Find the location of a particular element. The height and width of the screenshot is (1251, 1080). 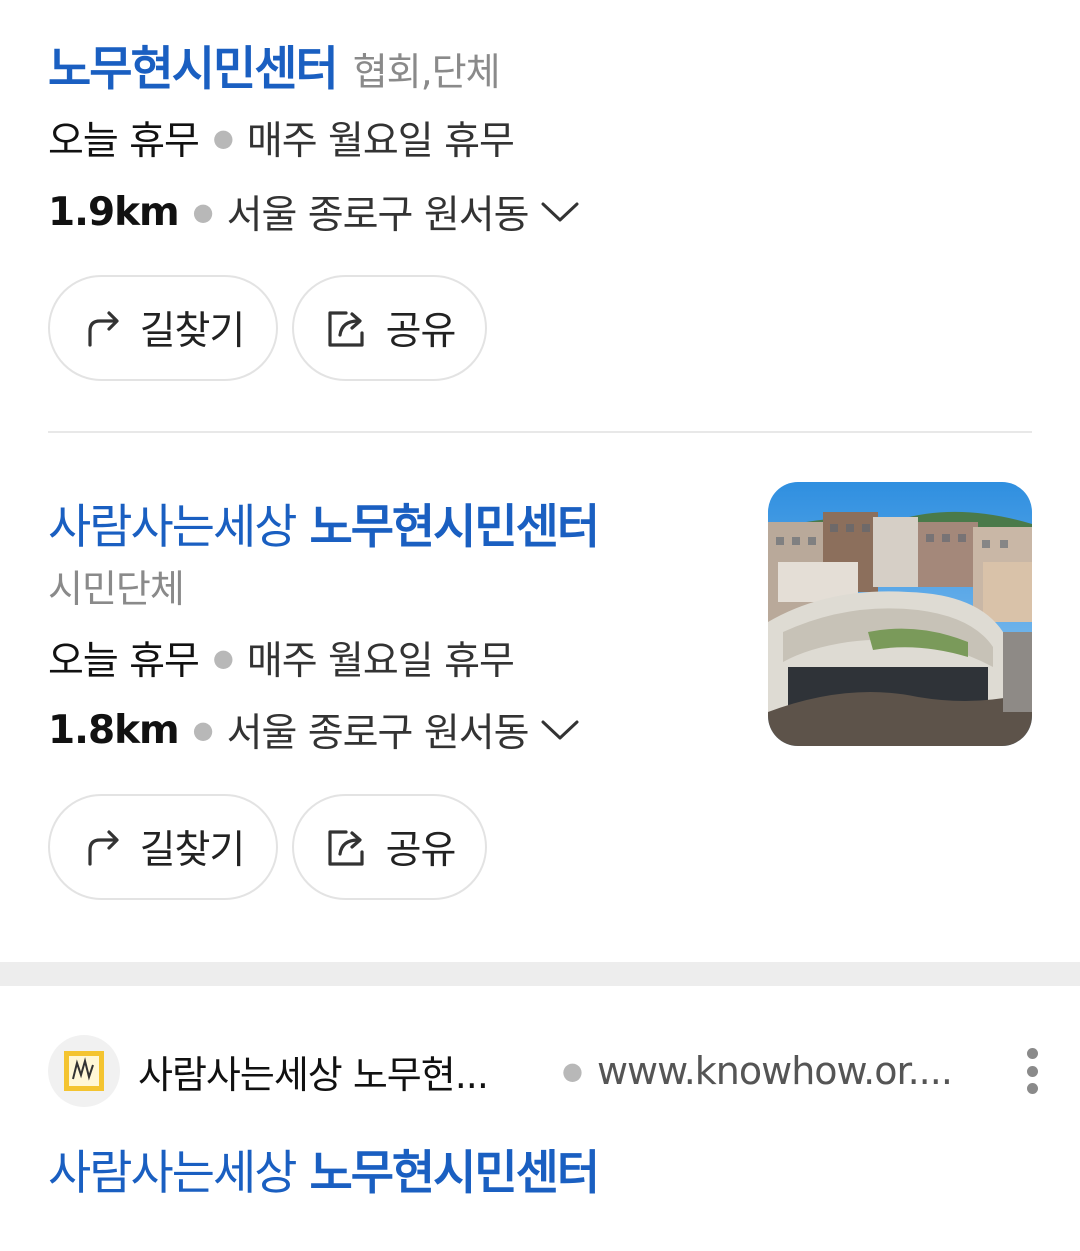

place-title-prefix: 사람사는세상 is located at coordinates (172, 522).